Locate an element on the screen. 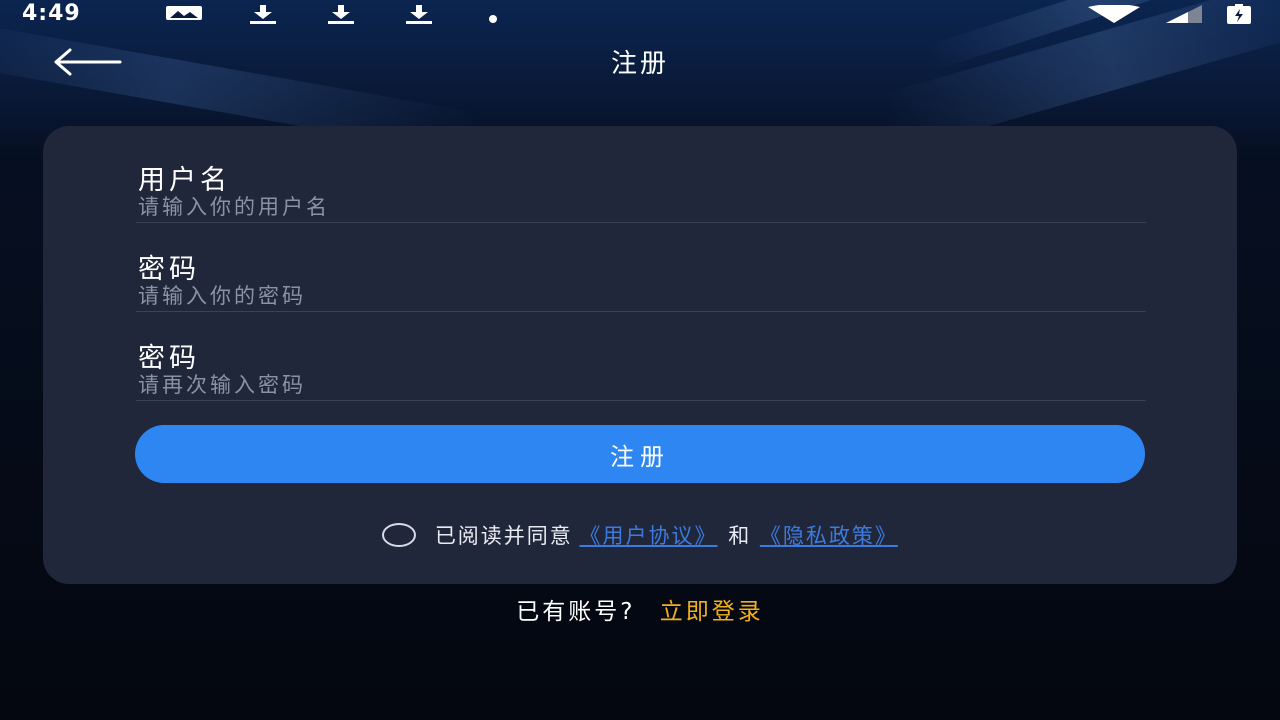 This screenshot has height=720, width=1280. confirm-password-input is located at coordinates (588, 385).